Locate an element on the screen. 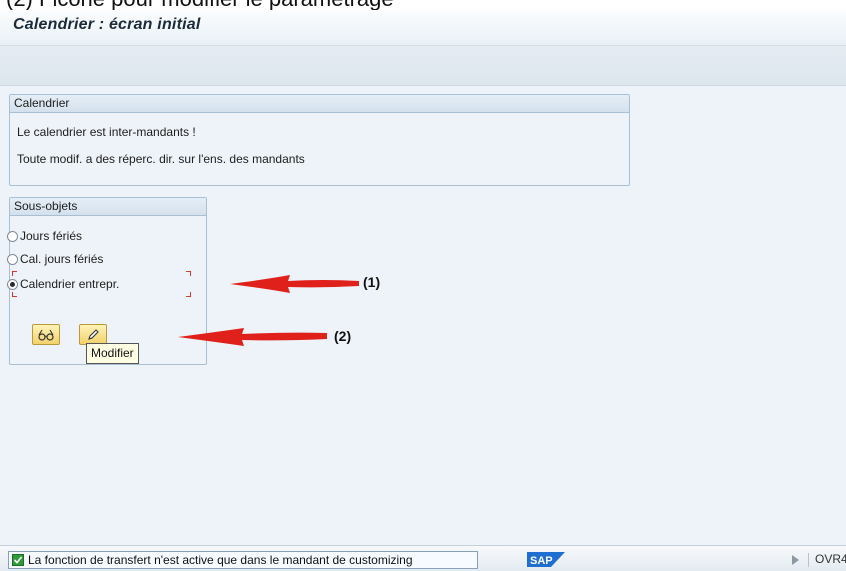 This screenshot has height=571, width=846. radio-label: Jours fériés is located at coordinates (51, 236).